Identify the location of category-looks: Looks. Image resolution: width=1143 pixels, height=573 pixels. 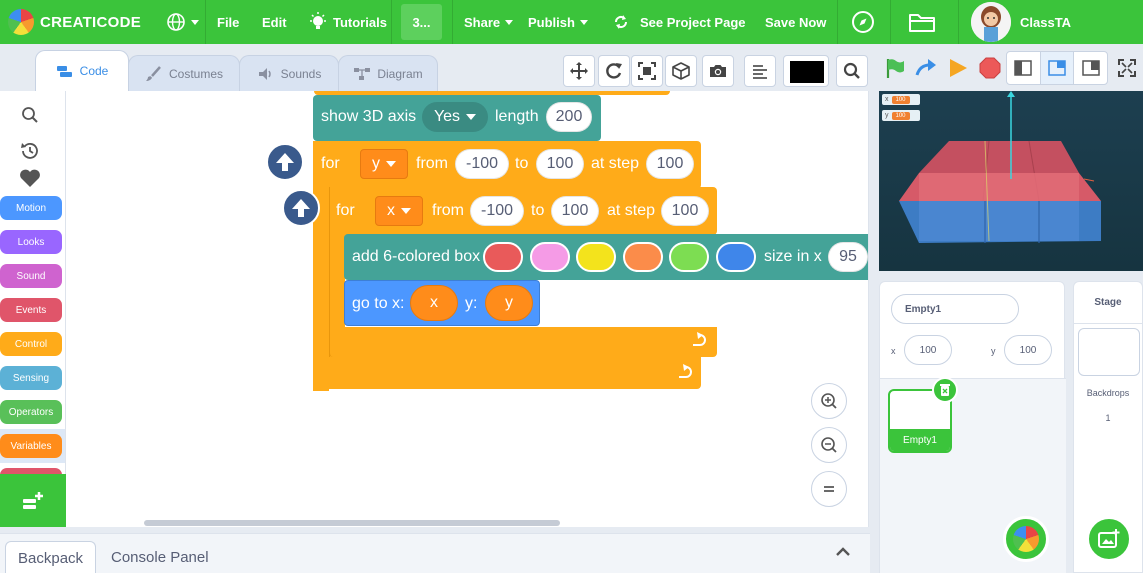
(32, 242).